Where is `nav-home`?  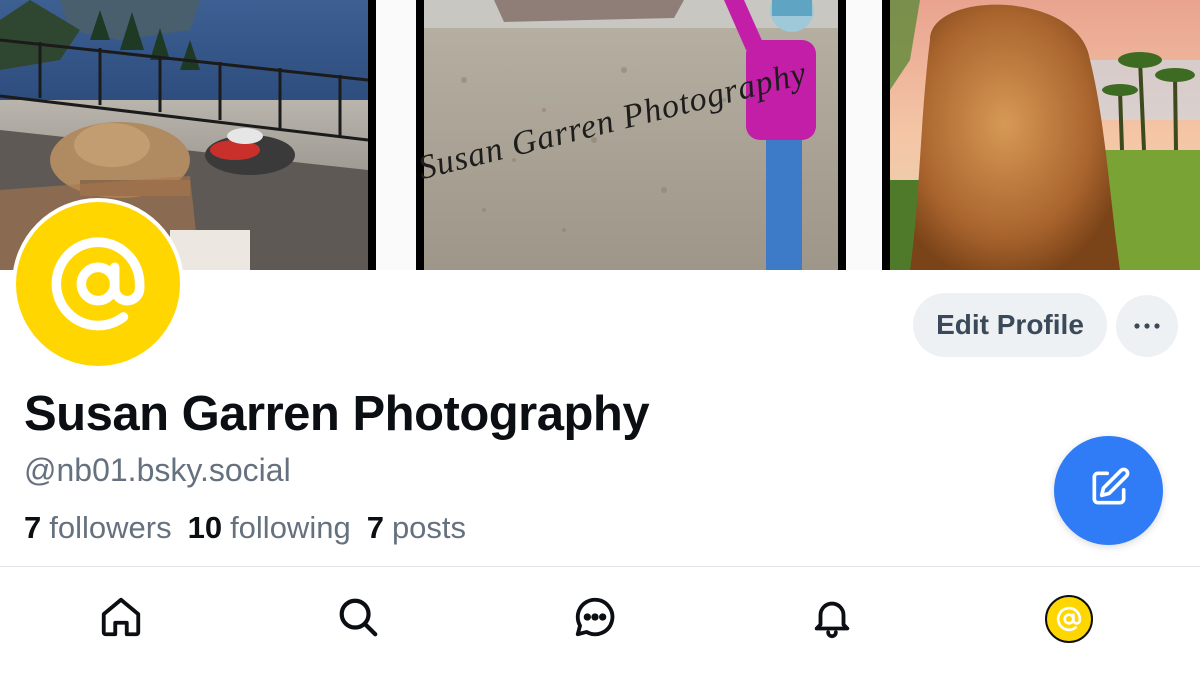 nav-home is located at coordinates (121, 619).